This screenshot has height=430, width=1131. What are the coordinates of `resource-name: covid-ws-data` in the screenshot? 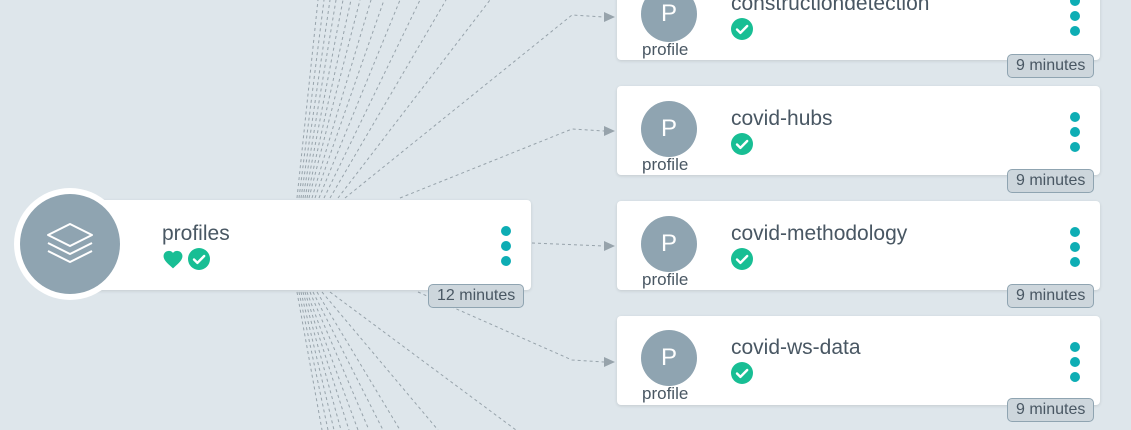 It's located at (796, 347).